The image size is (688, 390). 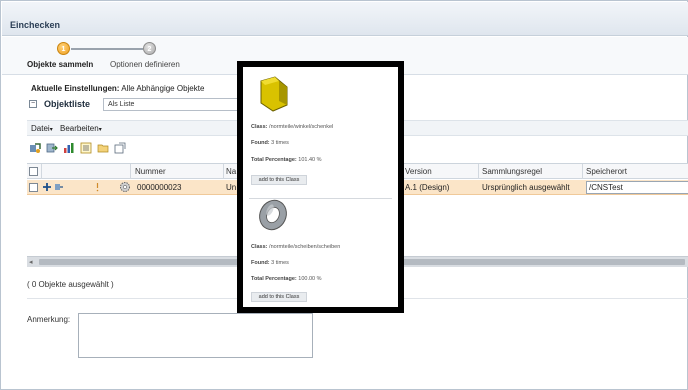 I want to click on chevron-left-icon: ◂, so click(x=31, y=262).